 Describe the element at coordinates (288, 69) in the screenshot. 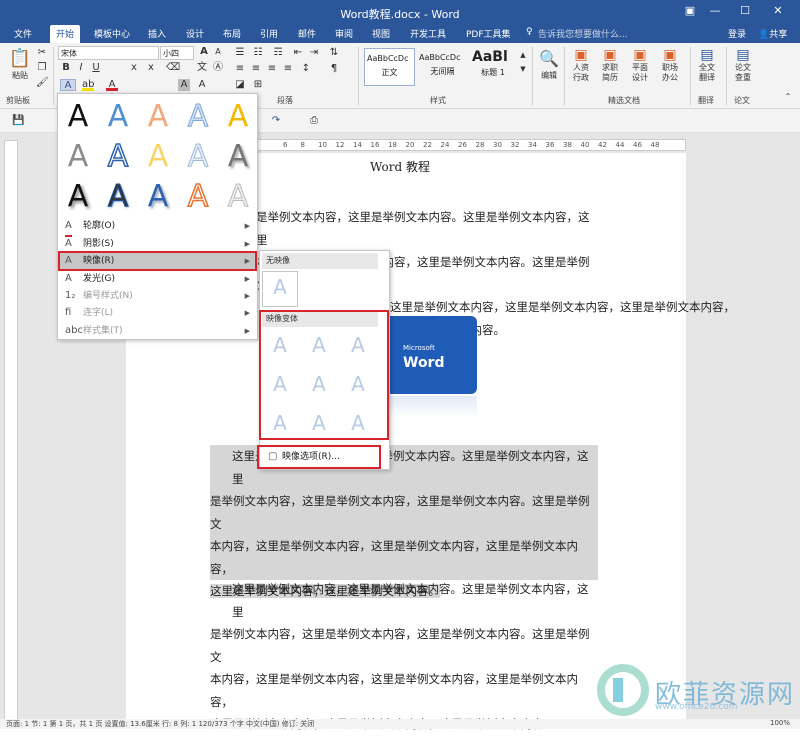

I see `justify-icon: ≡` at that location.